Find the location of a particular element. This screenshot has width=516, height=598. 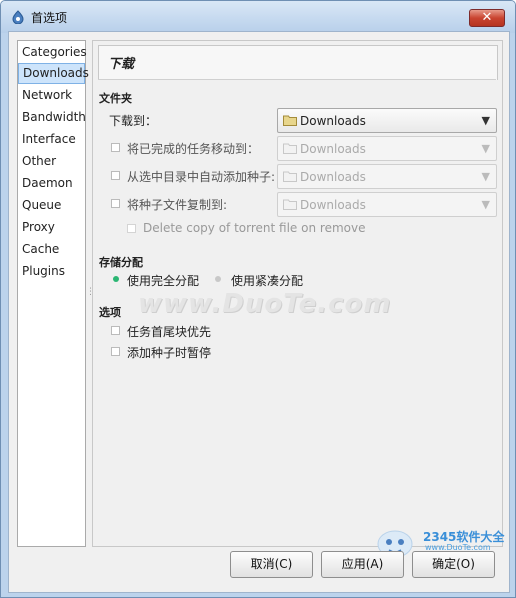

move-completed-label: 将已完成的任务移动到： is located at coordinates (193, 149).